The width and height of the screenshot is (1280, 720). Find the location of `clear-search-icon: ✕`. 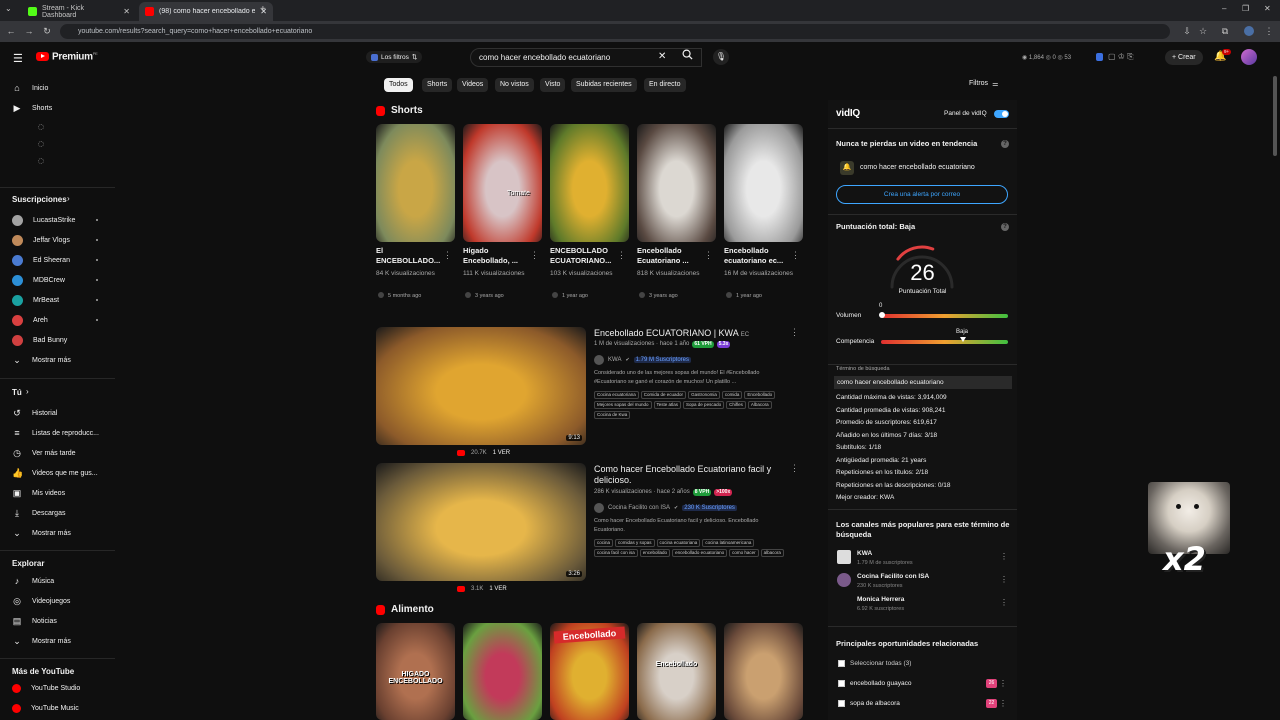

clear-search-icon: ✕ is located at coordinates (662, 56).